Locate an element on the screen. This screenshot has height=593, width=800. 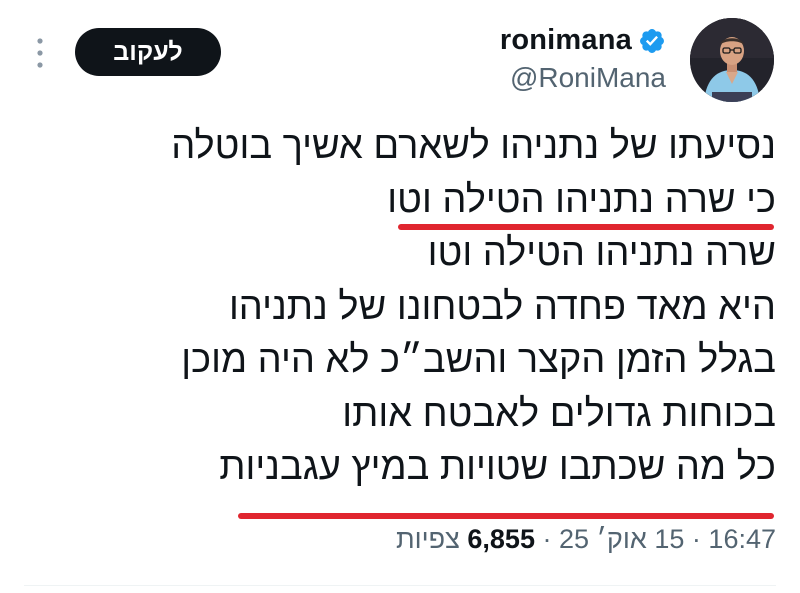
tweet-line: נסיעתו של נתניהו לשארם אשיך בוטלה is located at coordinates (473, 146).